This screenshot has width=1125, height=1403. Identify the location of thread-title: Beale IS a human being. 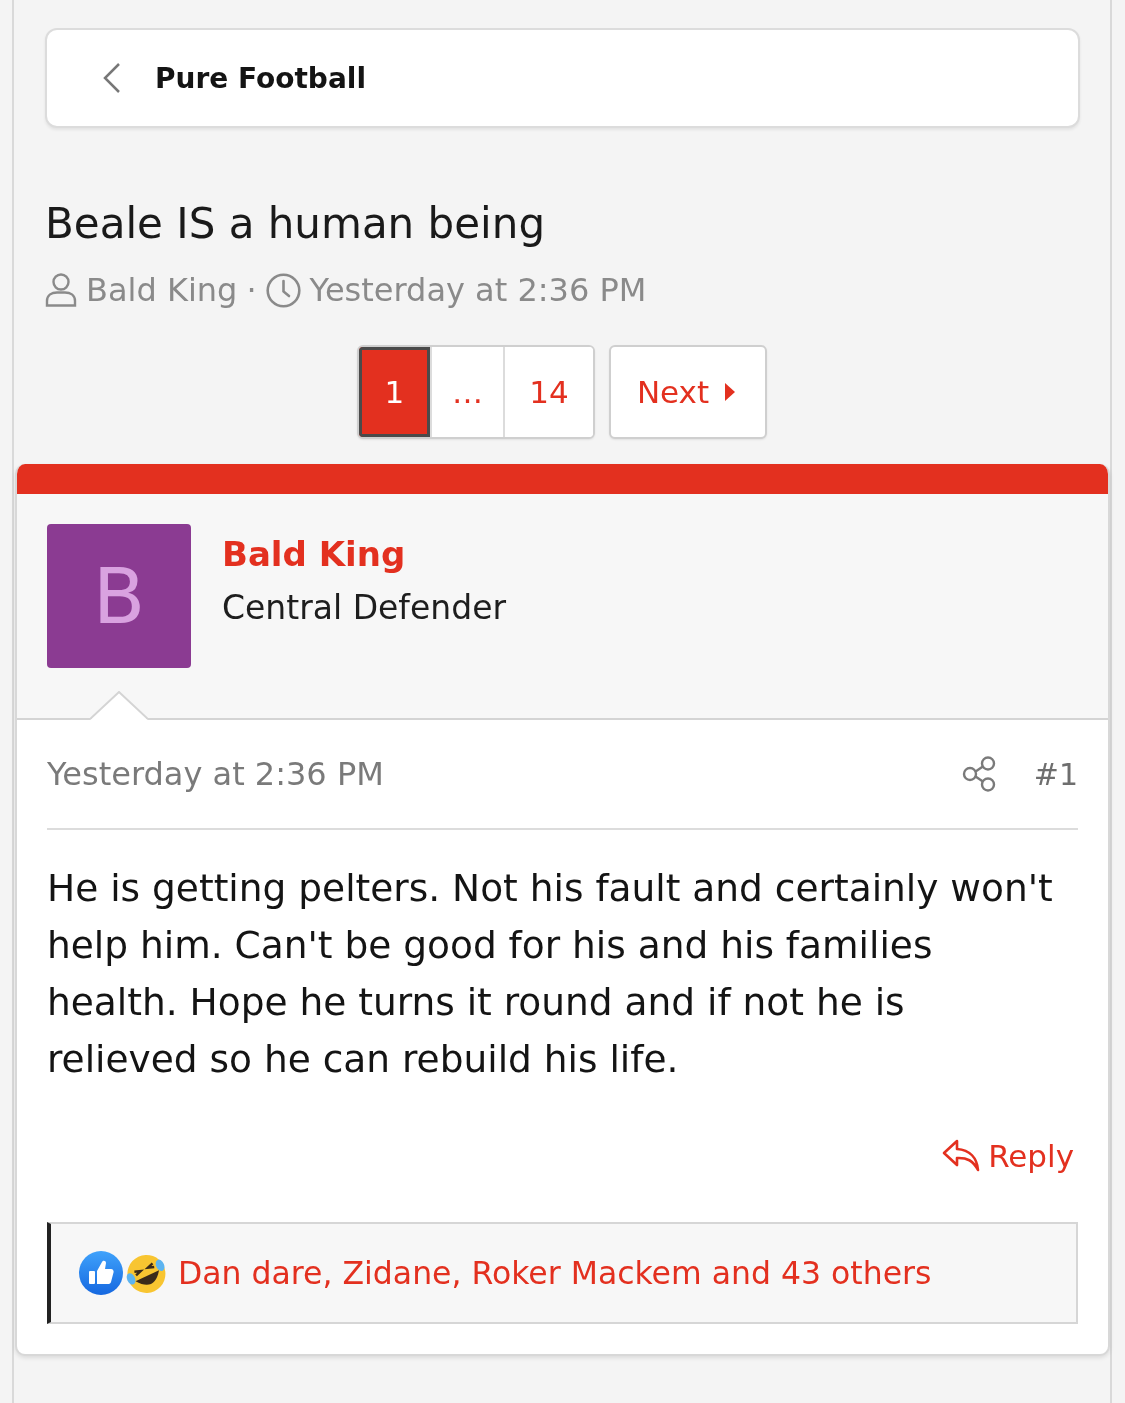
(296, 224).